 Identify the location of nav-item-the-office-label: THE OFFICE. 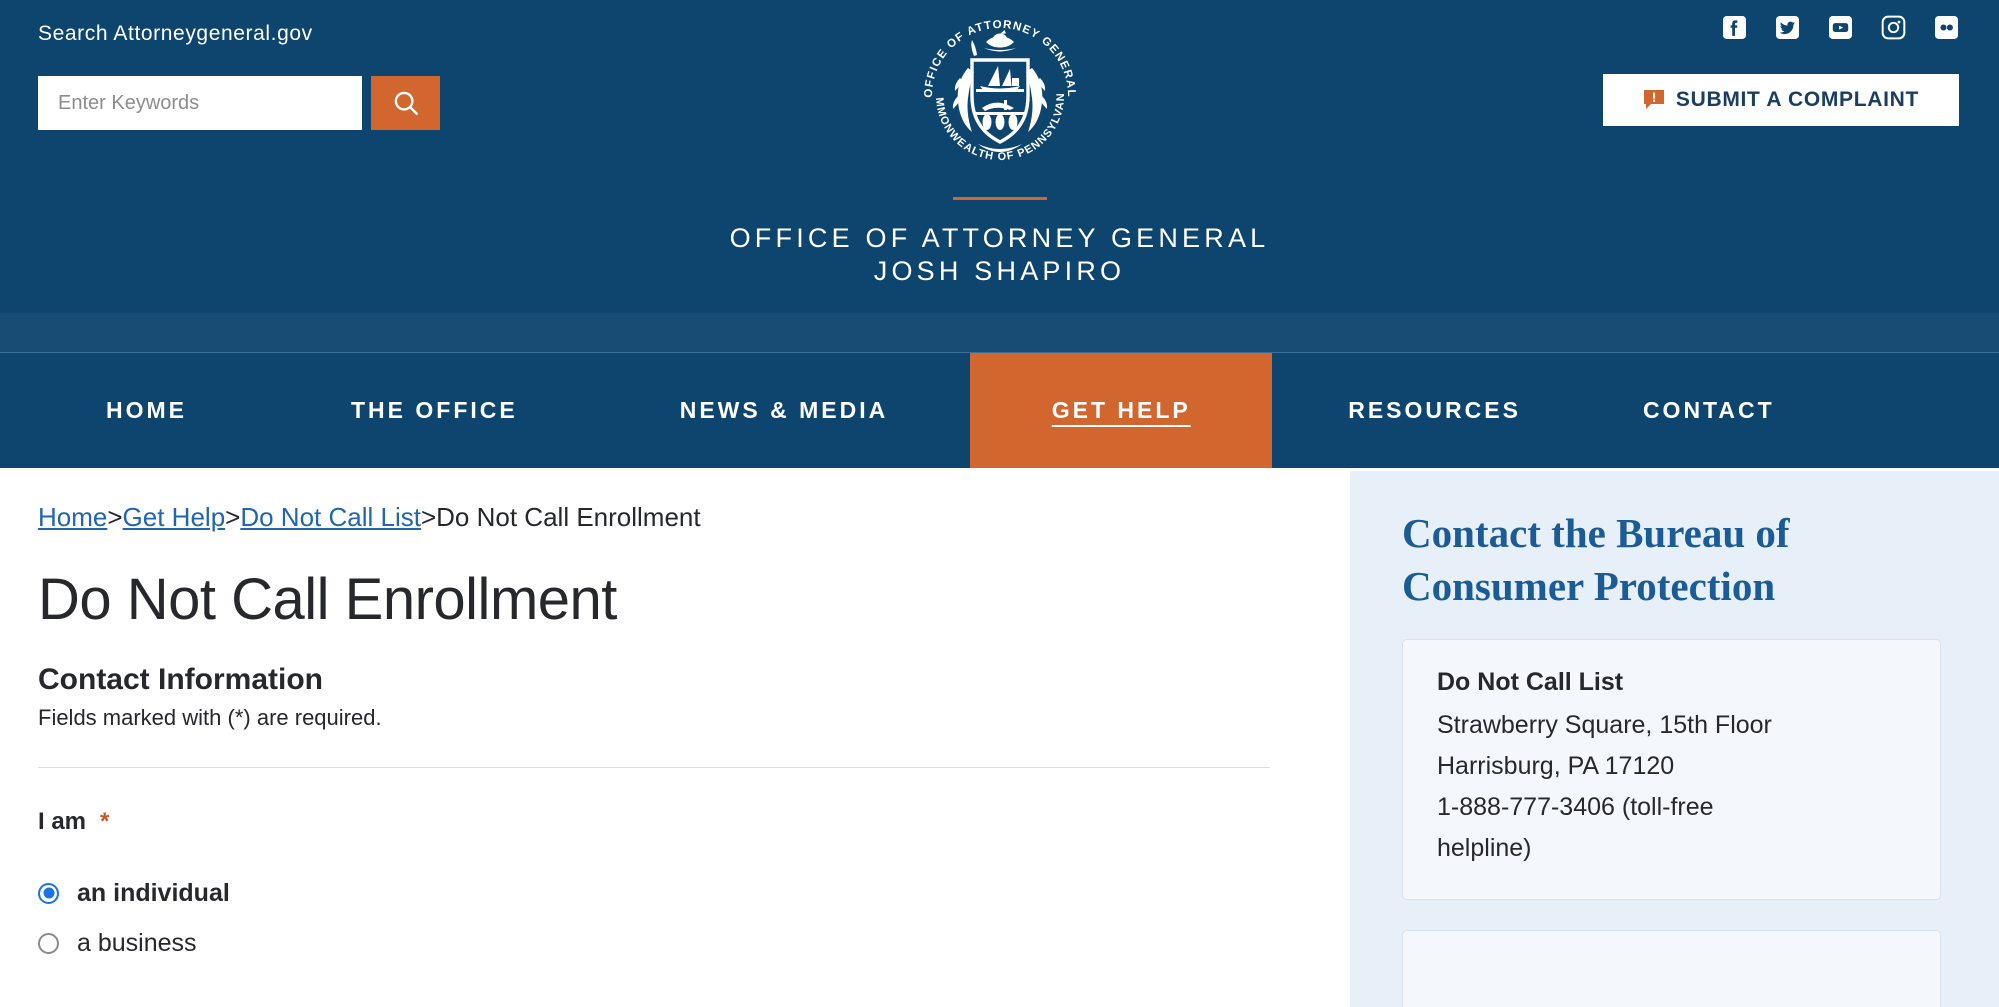
(434, 410).